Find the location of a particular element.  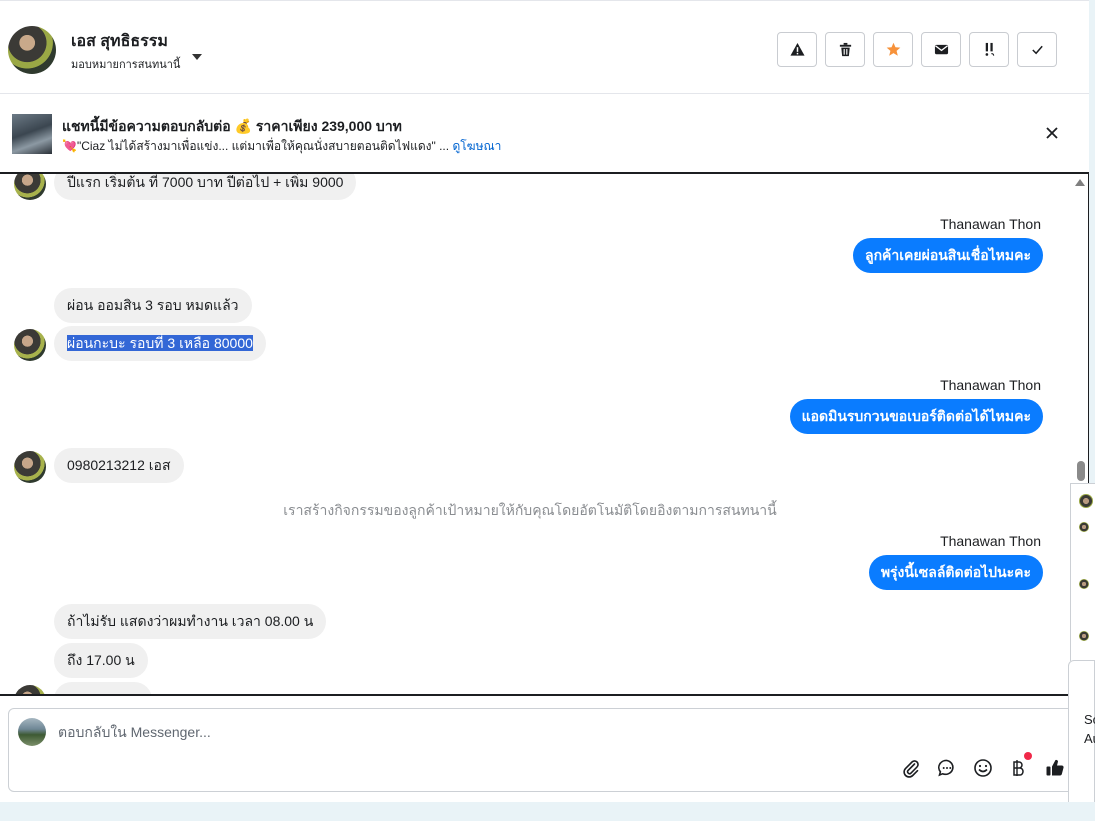

outgoing-message: พรุ่งนี้เซลล์ติดต่อไปนะคะ is located at coordinates (955, 572).